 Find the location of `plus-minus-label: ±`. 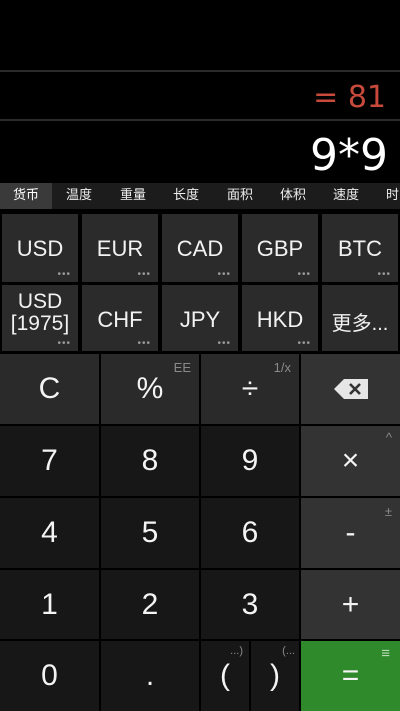

plus-minus-label: ± is located at coordinates (388, 511).